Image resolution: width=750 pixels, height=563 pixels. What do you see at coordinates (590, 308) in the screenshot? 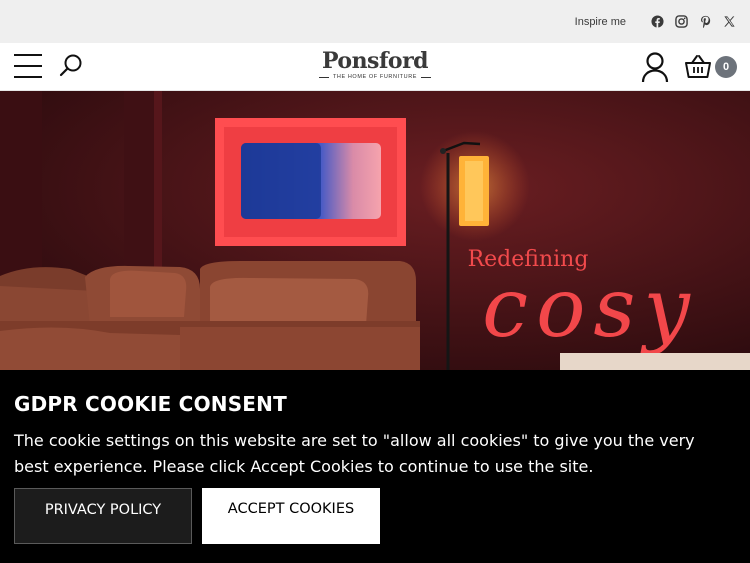
I see `hero-script-word: cosy` at bounding box center [590, 308].